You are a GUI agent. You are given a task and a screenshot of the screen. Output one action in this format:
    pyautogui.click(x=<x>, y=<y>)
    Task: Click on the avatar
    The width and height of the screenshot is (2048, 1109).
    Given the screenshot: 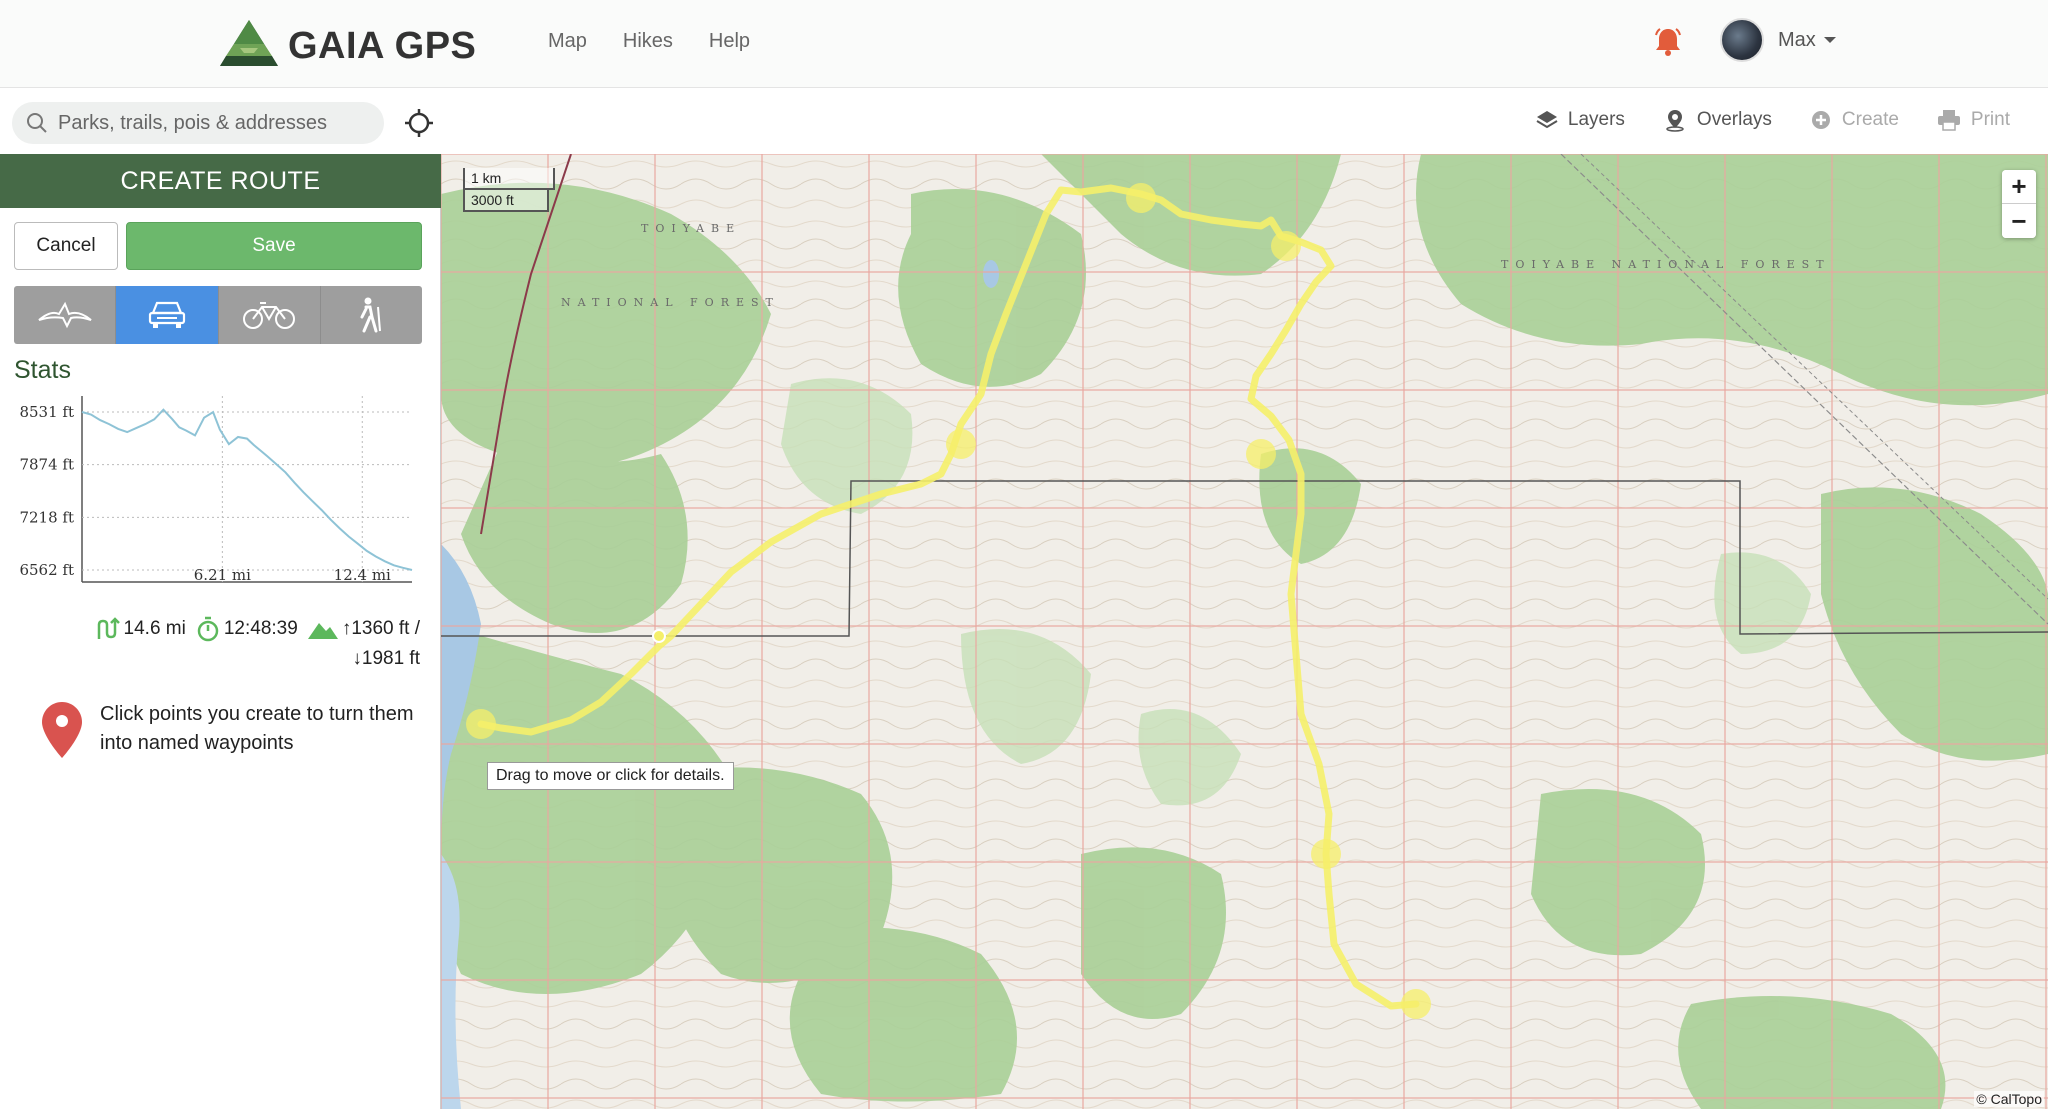 What is the action you would take?
    pyautogui.click(x=1742, y=40)
    